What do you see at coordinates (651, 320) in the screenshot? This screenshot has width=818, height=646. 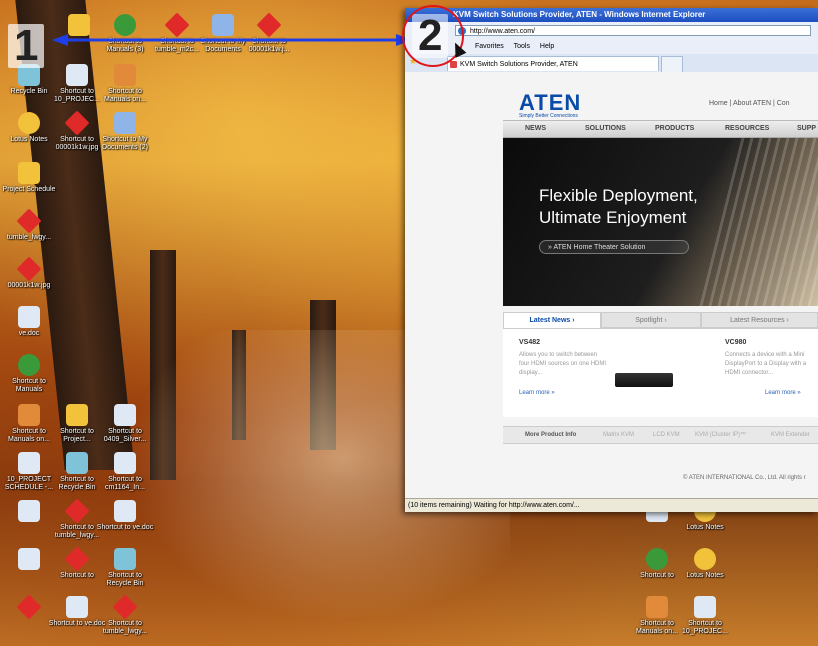 I see `tab-spotlight: Spotlight ›` at bounding box center [651, 320].